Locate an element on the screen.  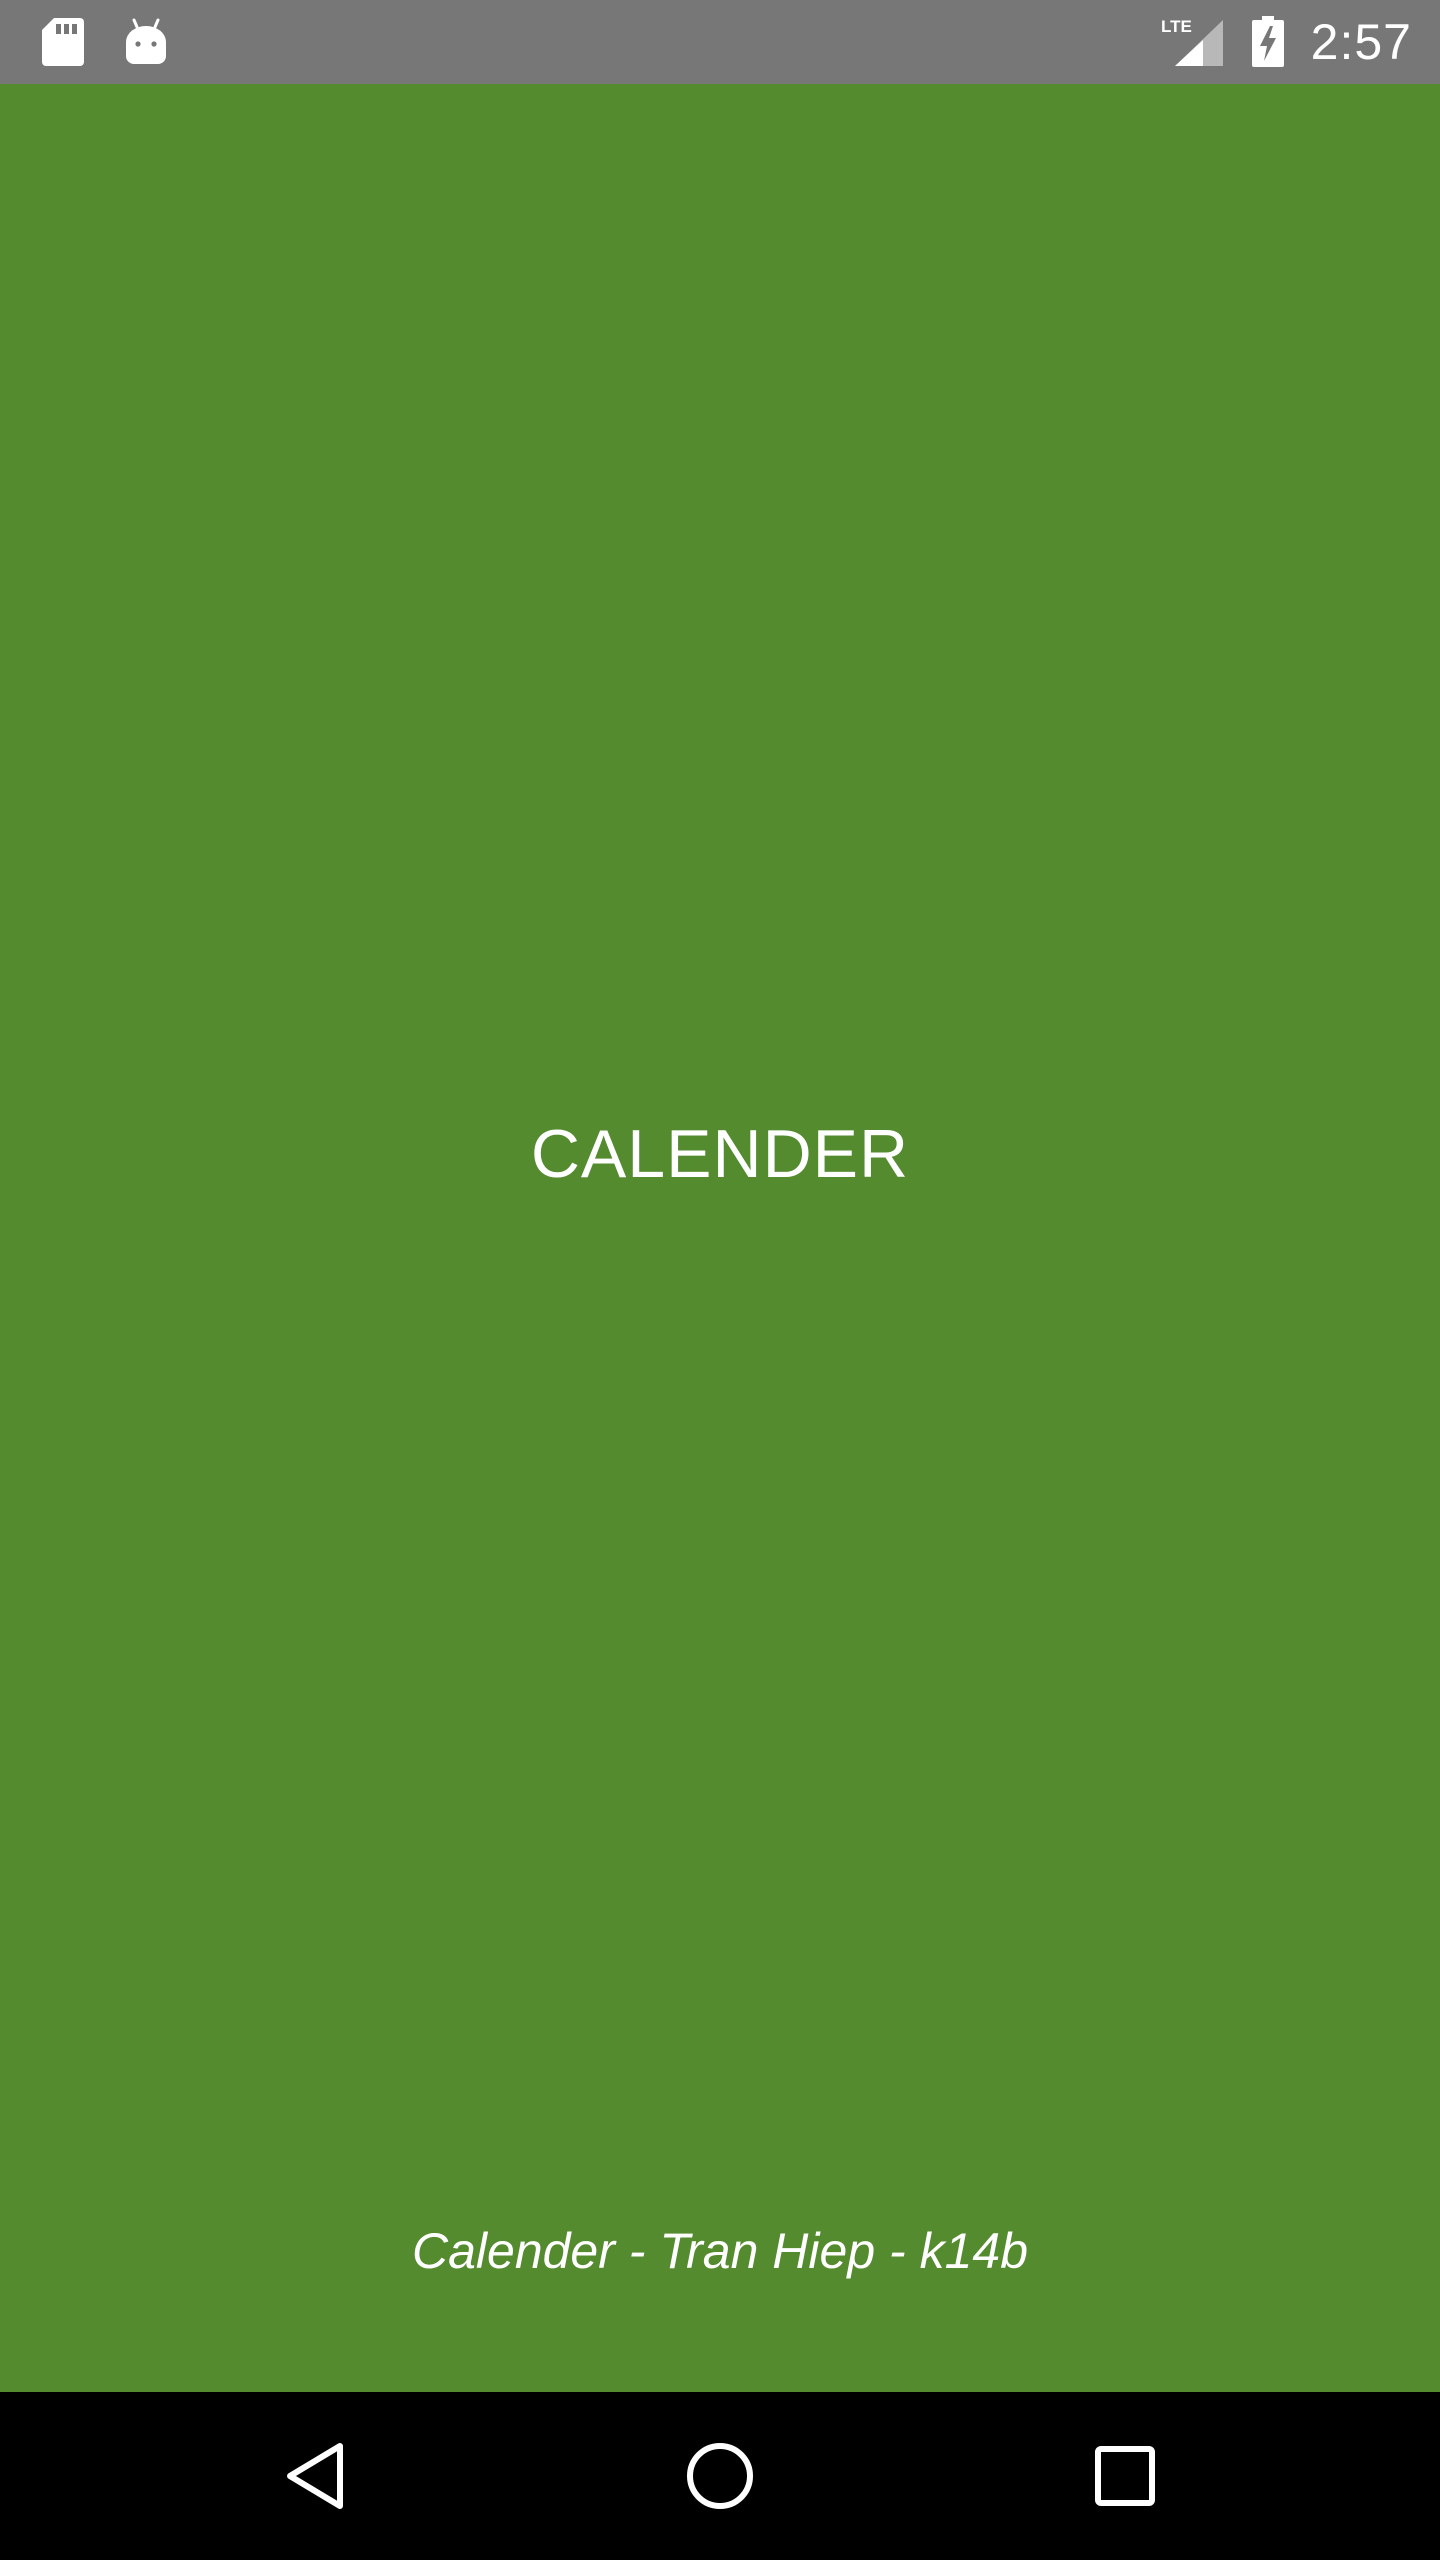
page-title: CALENDER is located at coordinates (720, 1154).